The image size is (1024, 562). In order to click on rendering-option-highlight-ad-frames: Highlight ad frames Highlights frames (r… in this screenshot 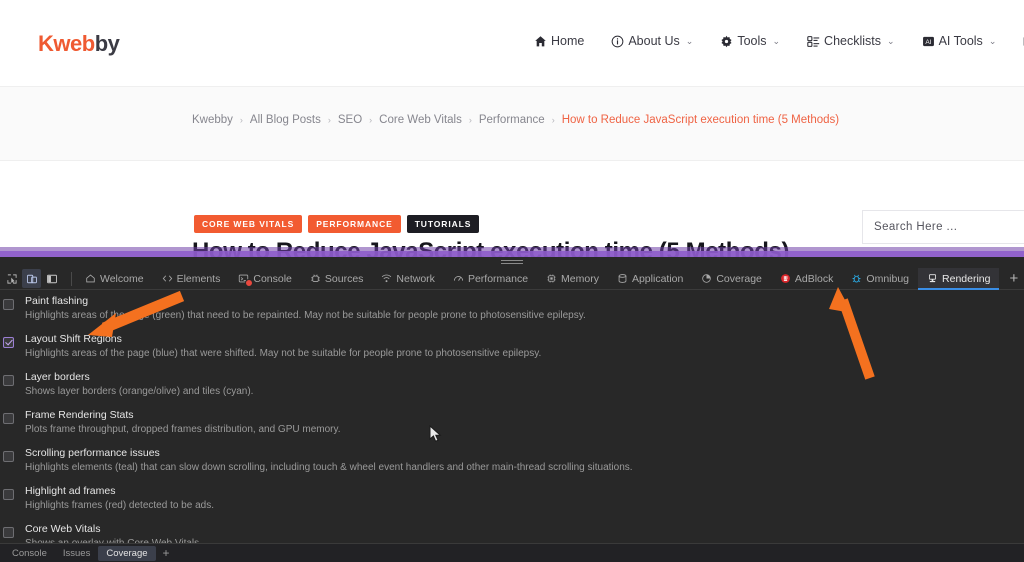, I will do `click(512, 499)`.